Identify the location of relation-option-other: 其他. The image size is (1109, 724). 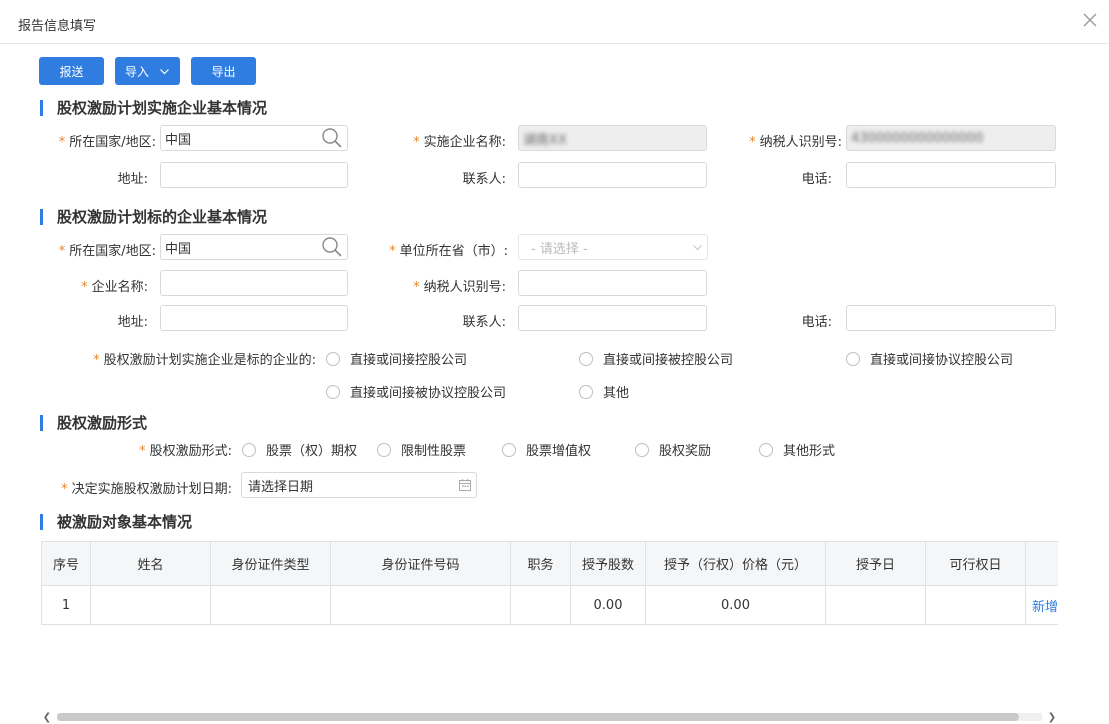
(604, 391).